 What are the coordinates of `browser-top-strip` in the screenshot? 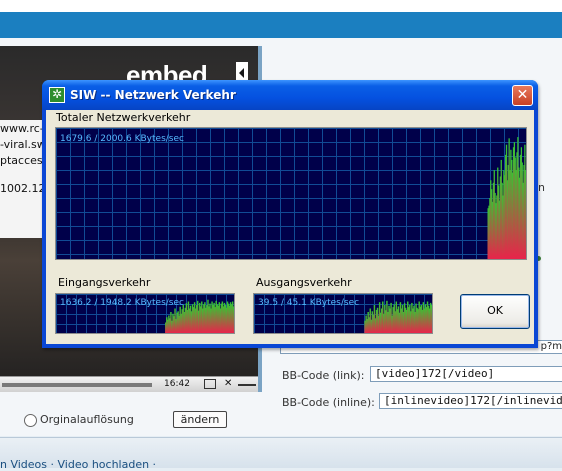 It's located at (281, 6).